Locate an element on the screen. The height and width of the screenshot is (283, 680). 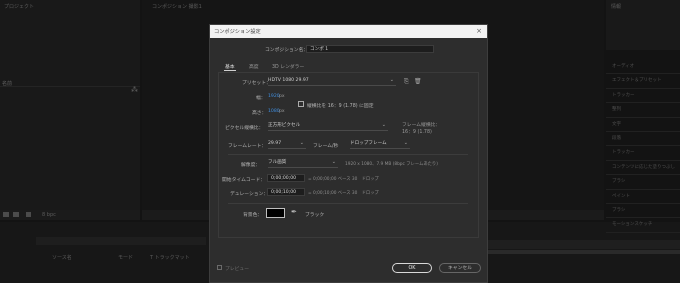
framerate-value: 29.97 is located at coordinates (275, 143).